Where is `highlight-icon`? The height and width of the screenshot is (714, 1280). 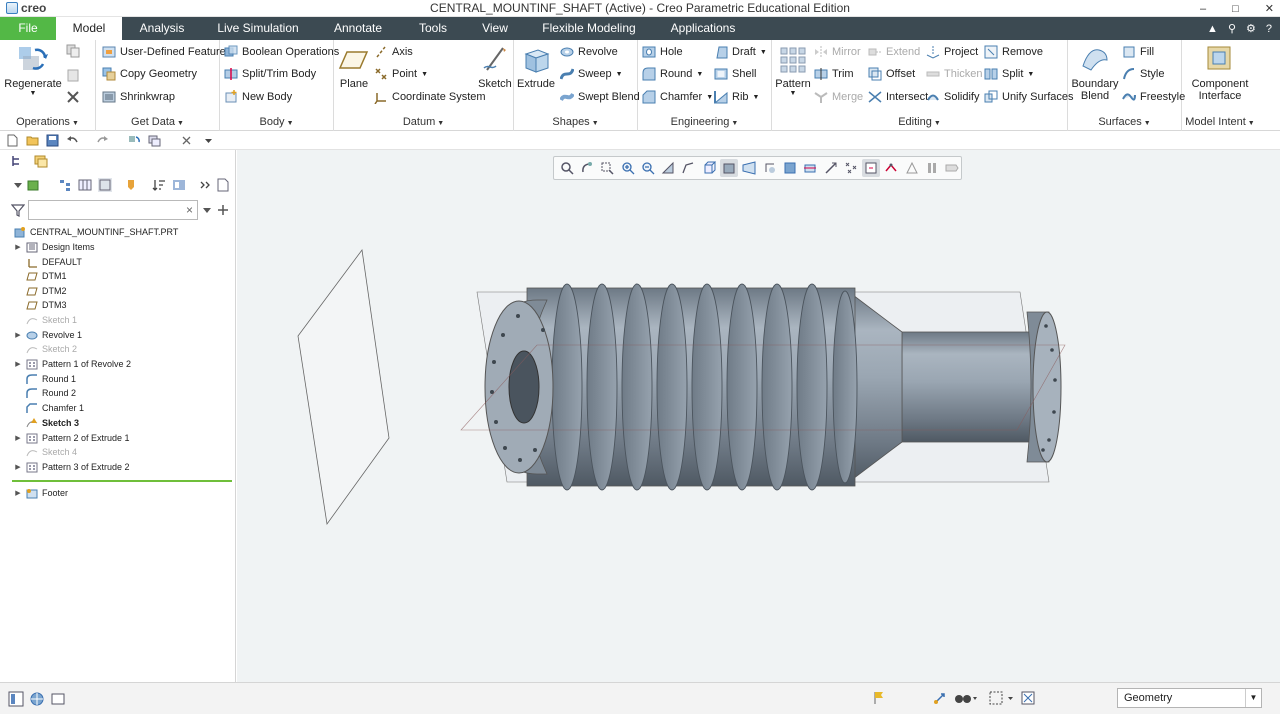 highlight-icon is located at coordinates (131, 185).